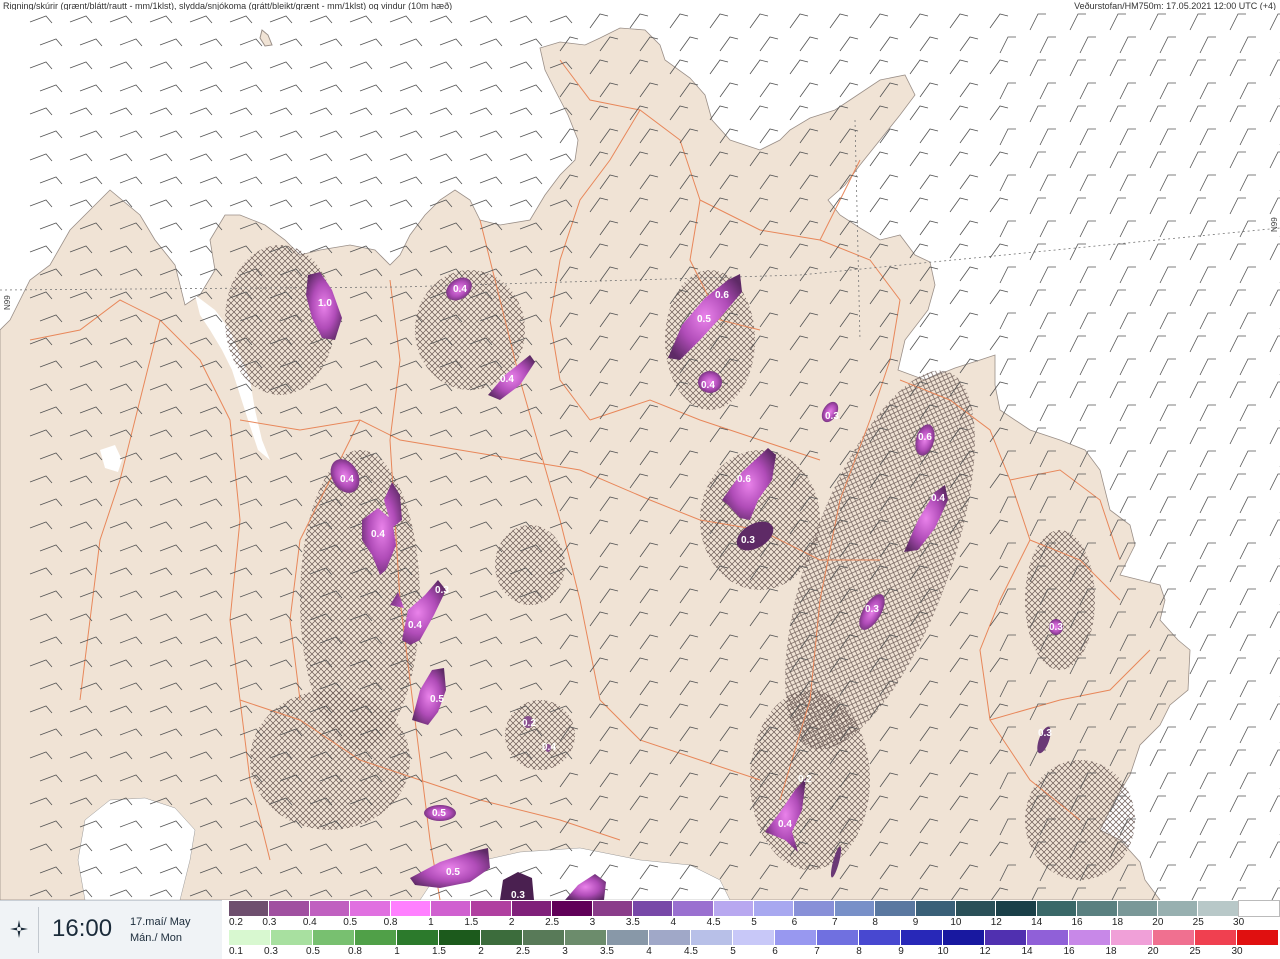 This screenshot has height=959, width=1280. Describe the element at coordinates (875, 922) in the screenshot. I see `legend-sleet-label: 8` at that location.